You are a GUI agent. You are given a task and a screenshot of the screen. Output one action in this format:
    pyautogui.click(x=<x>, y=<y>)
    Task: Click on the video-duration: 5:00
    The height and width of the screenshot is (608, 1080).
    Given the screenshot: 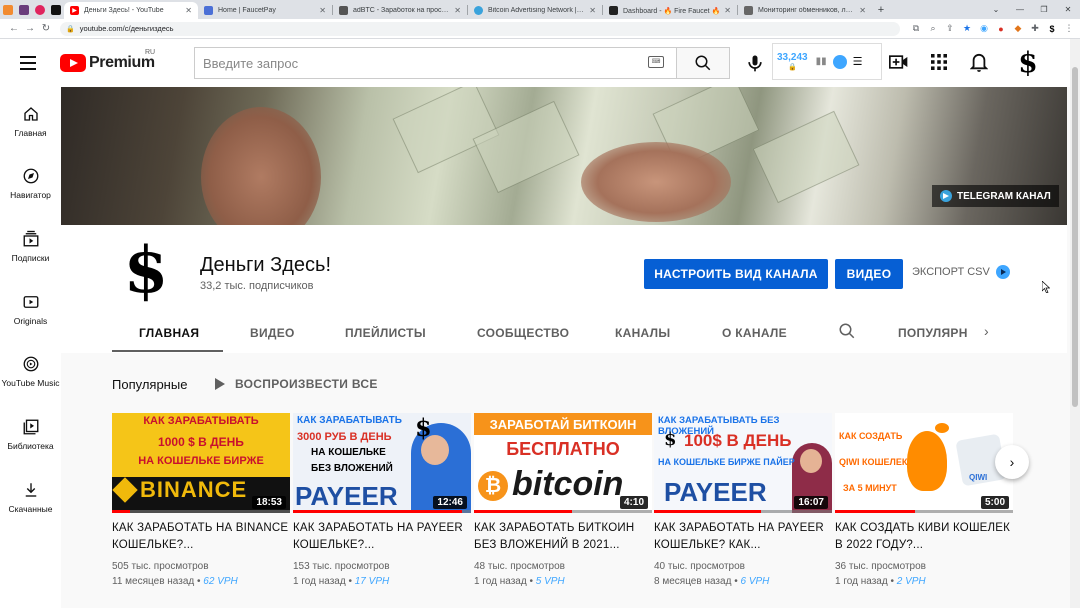 What is the action you would take?
    pyautogui.click(x=994, y=502)
    